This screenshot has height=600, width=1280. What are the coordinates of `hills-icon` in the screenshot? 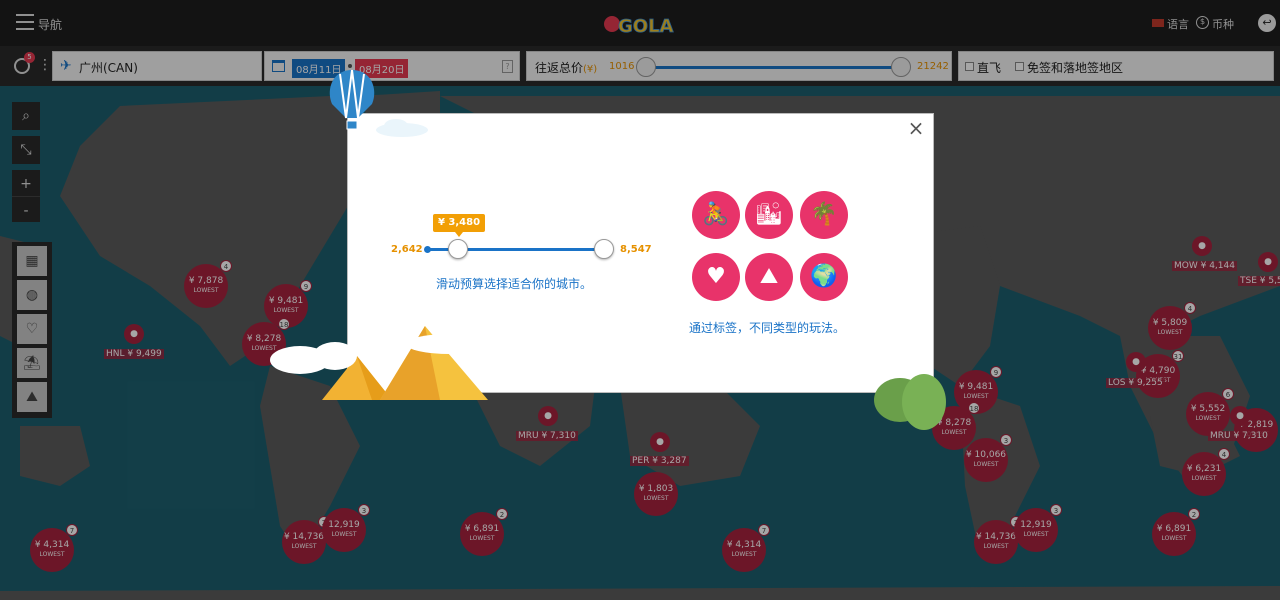 It's located at (910, 402).